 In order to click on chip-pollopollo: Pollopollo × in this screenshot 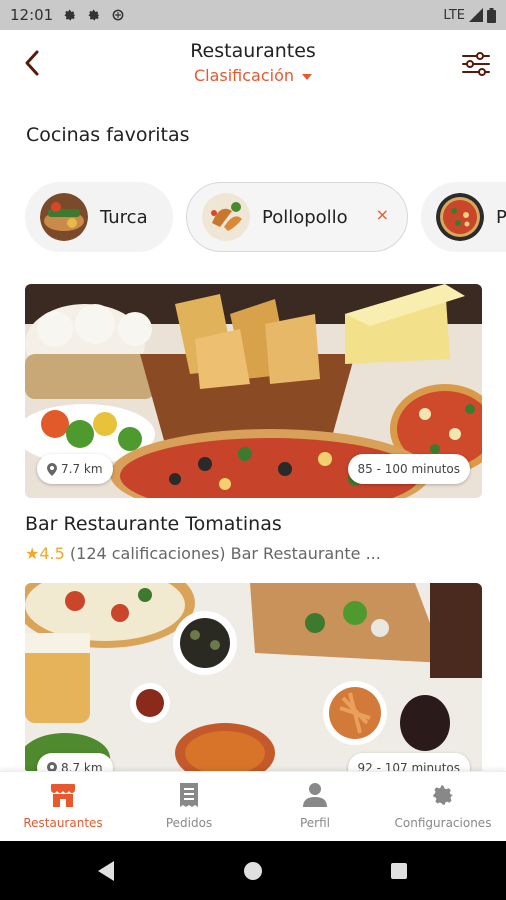, I will do `click(297, 217)`.